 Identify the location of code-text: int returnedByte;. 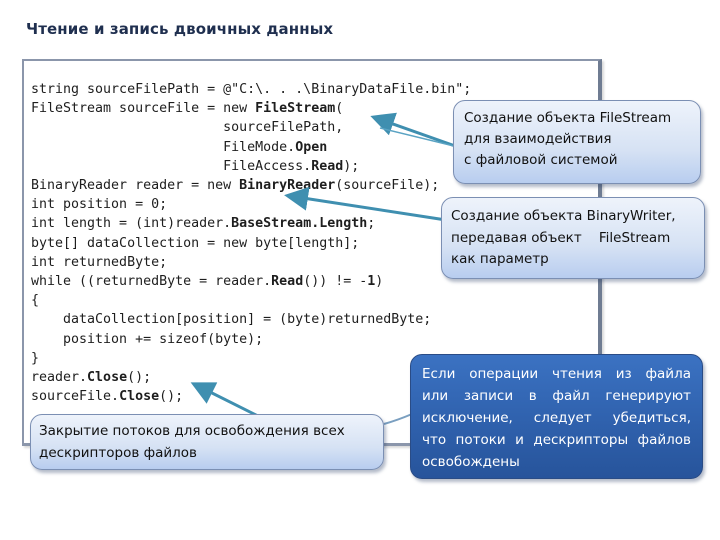
(99, 262).